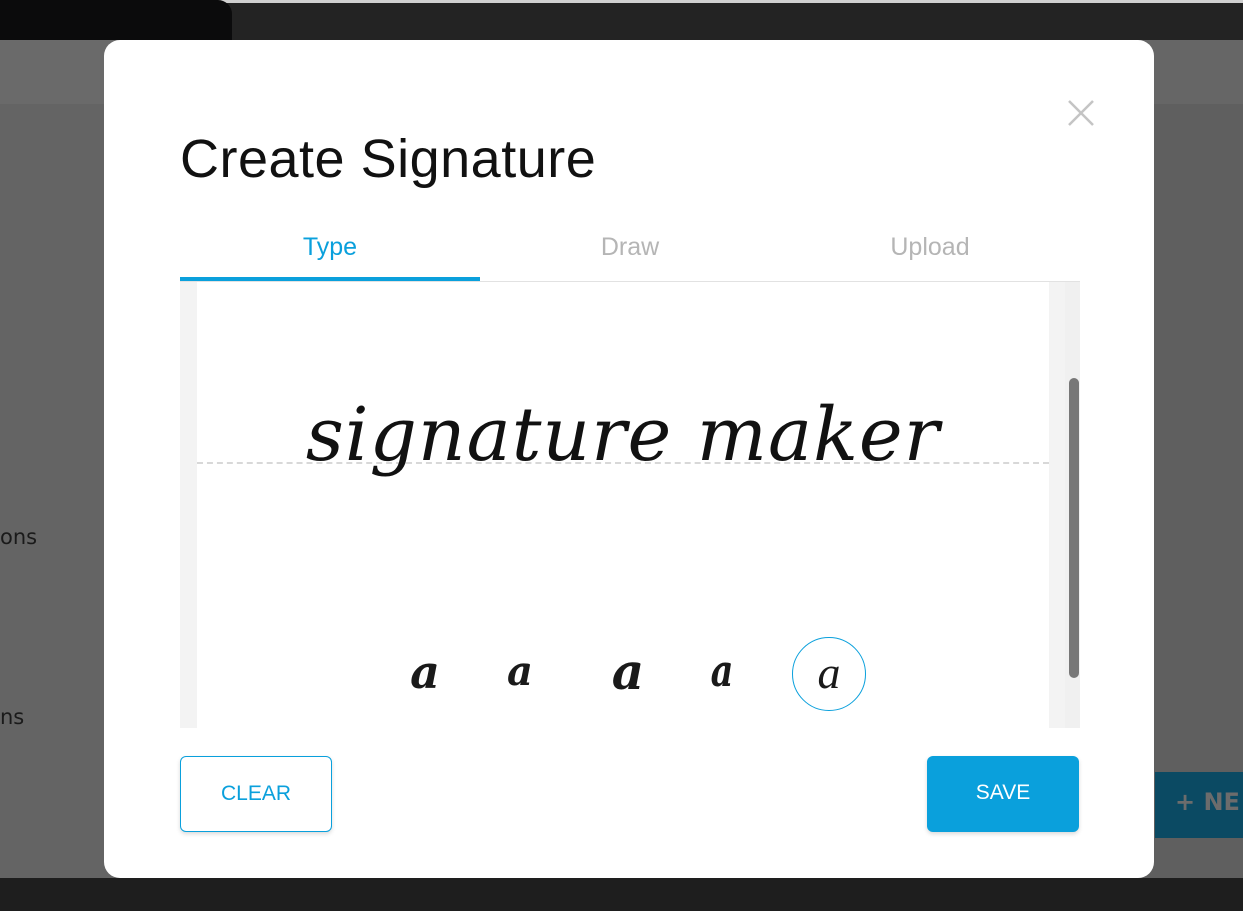  I want to click on dialog-title: Create Signature, so click(388, 159).